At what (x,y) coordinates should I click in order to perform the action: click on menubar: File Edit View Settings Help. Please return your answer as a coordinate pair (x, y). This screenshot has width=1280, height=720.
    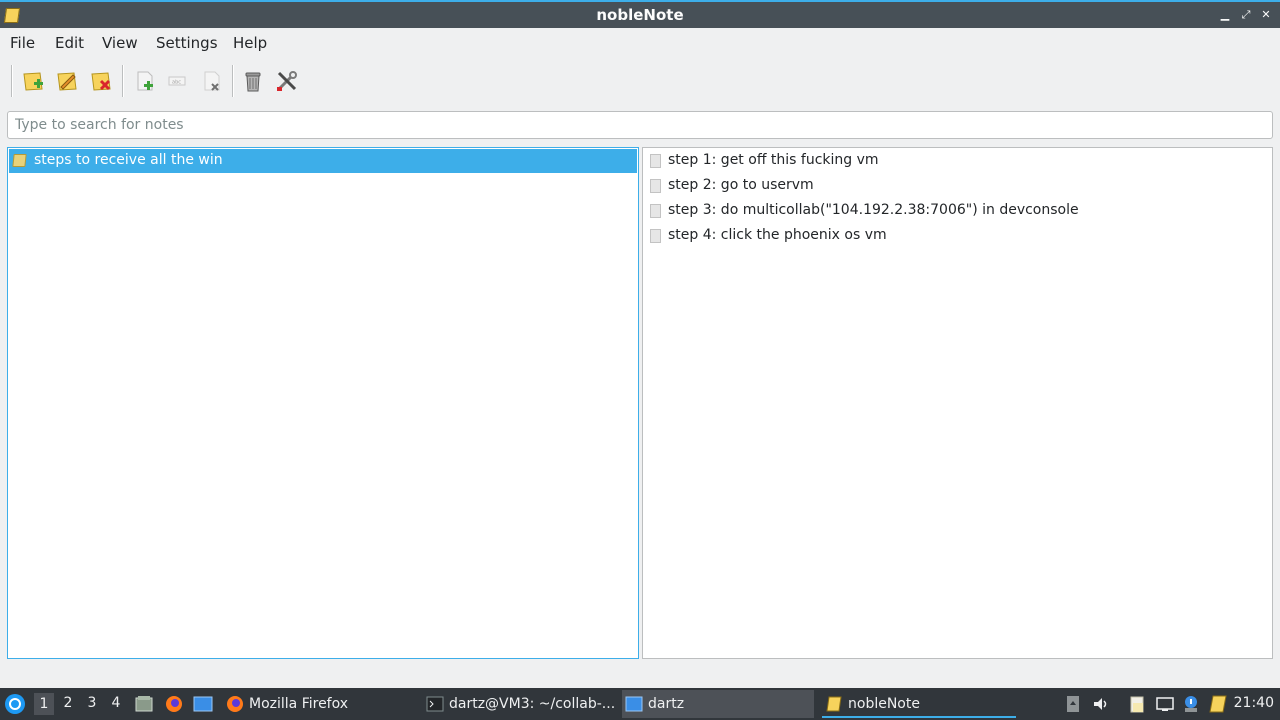
    Looking at the image, I should click on (640, 42).